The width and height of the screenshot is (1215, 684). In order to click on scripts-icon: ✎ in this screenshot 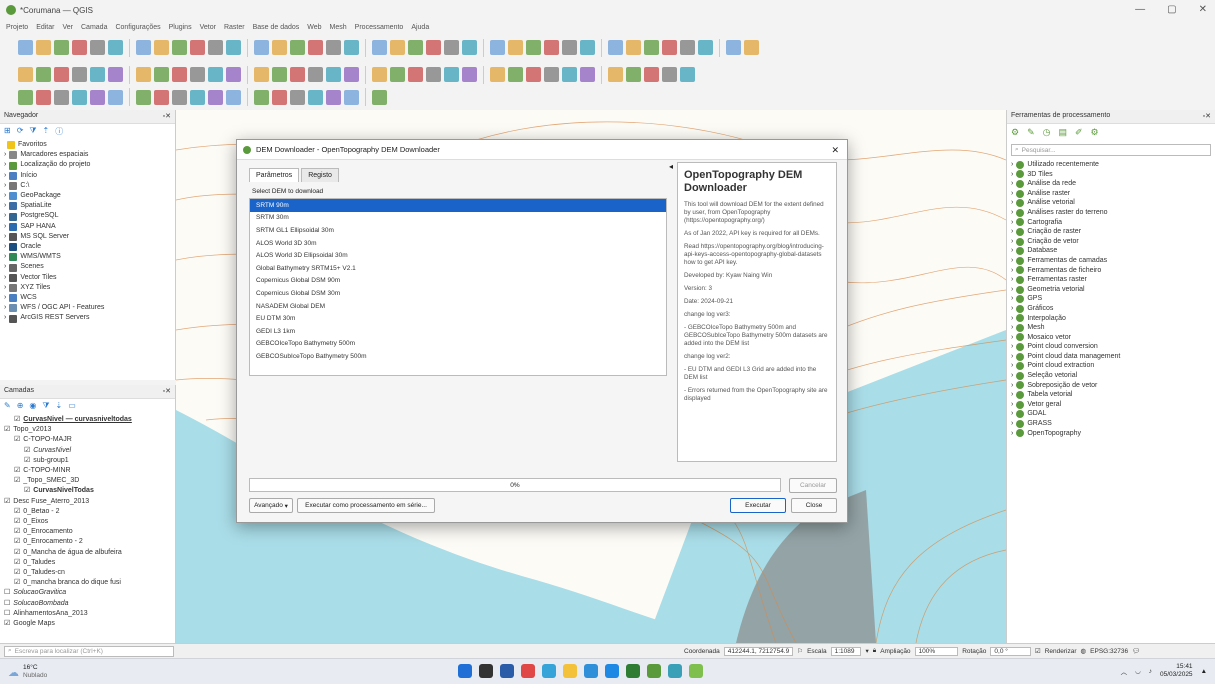, I will do `click(1031, 133)`.